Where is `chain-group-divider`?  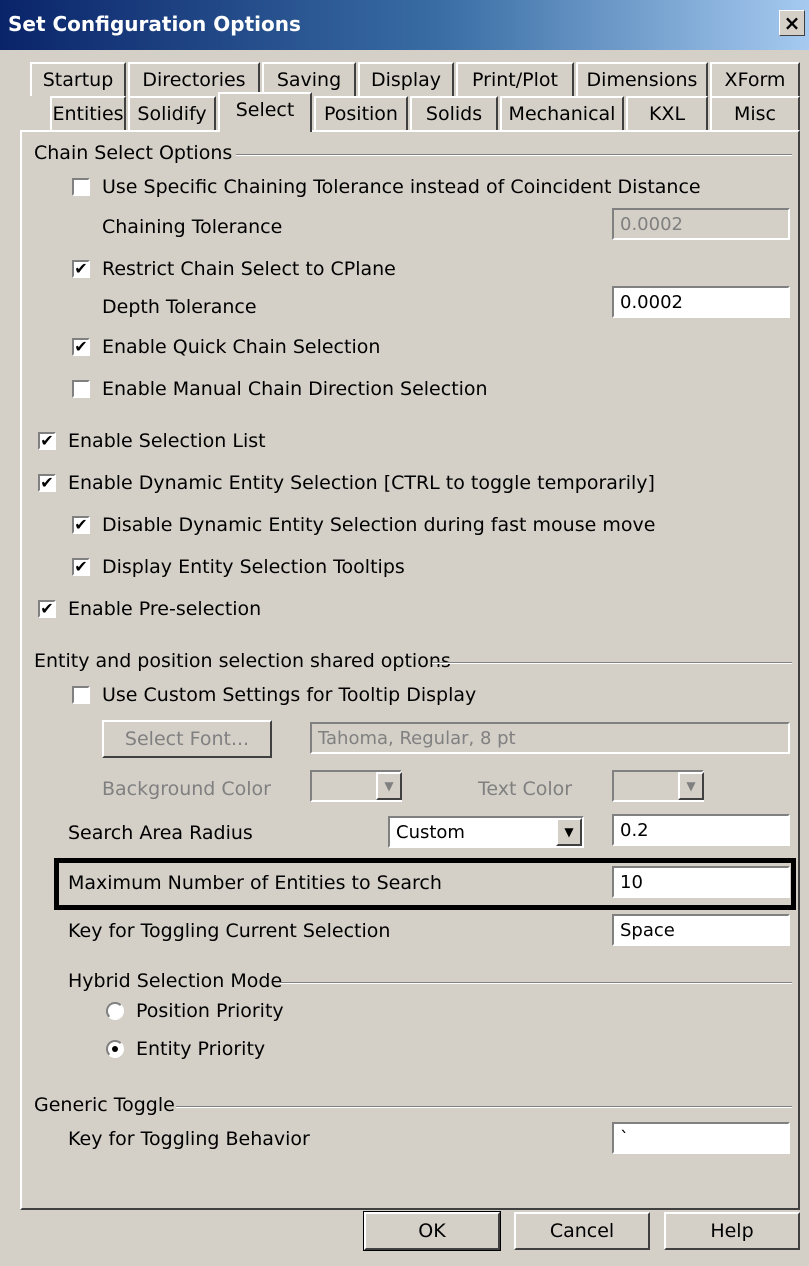
chain-group-divider is located at coordinates (514, 155).